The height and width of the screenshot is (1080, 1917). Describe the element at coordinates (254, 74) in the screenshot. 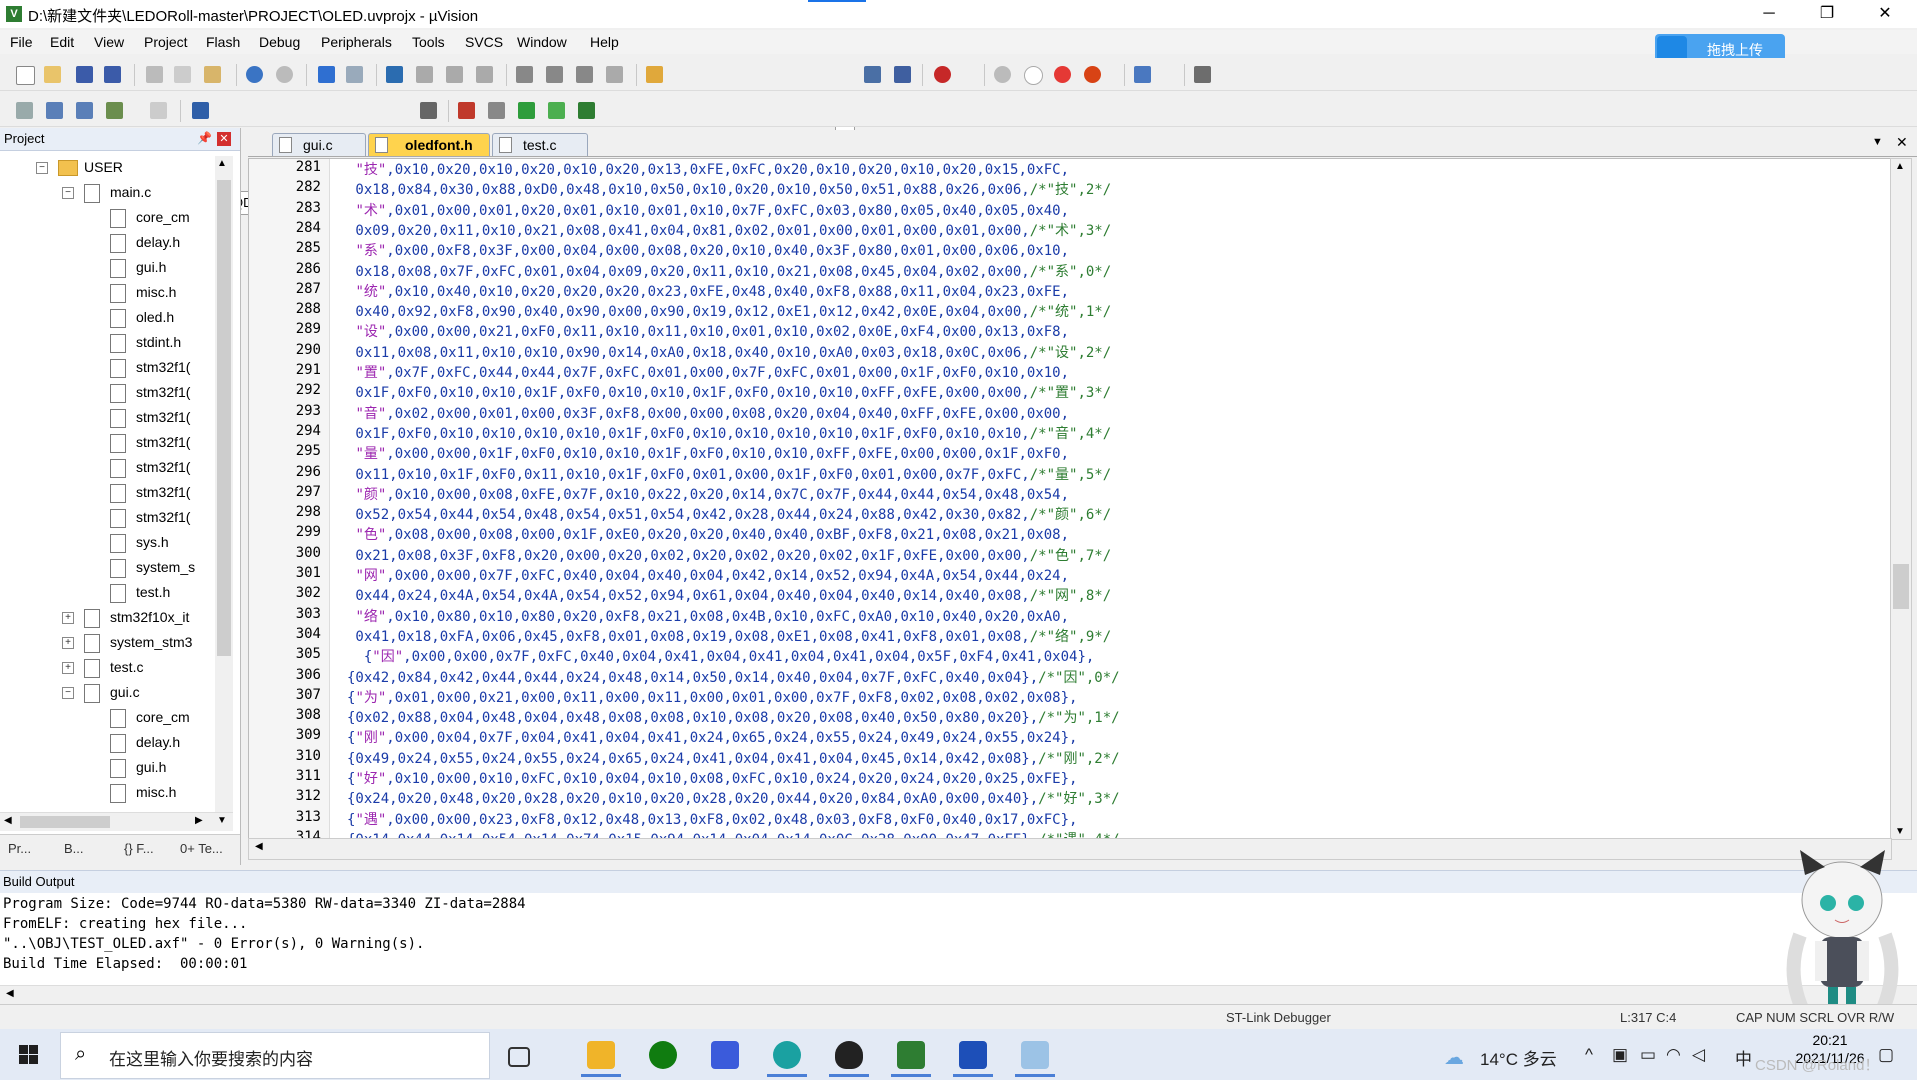

I see `undo-icon` at that location.